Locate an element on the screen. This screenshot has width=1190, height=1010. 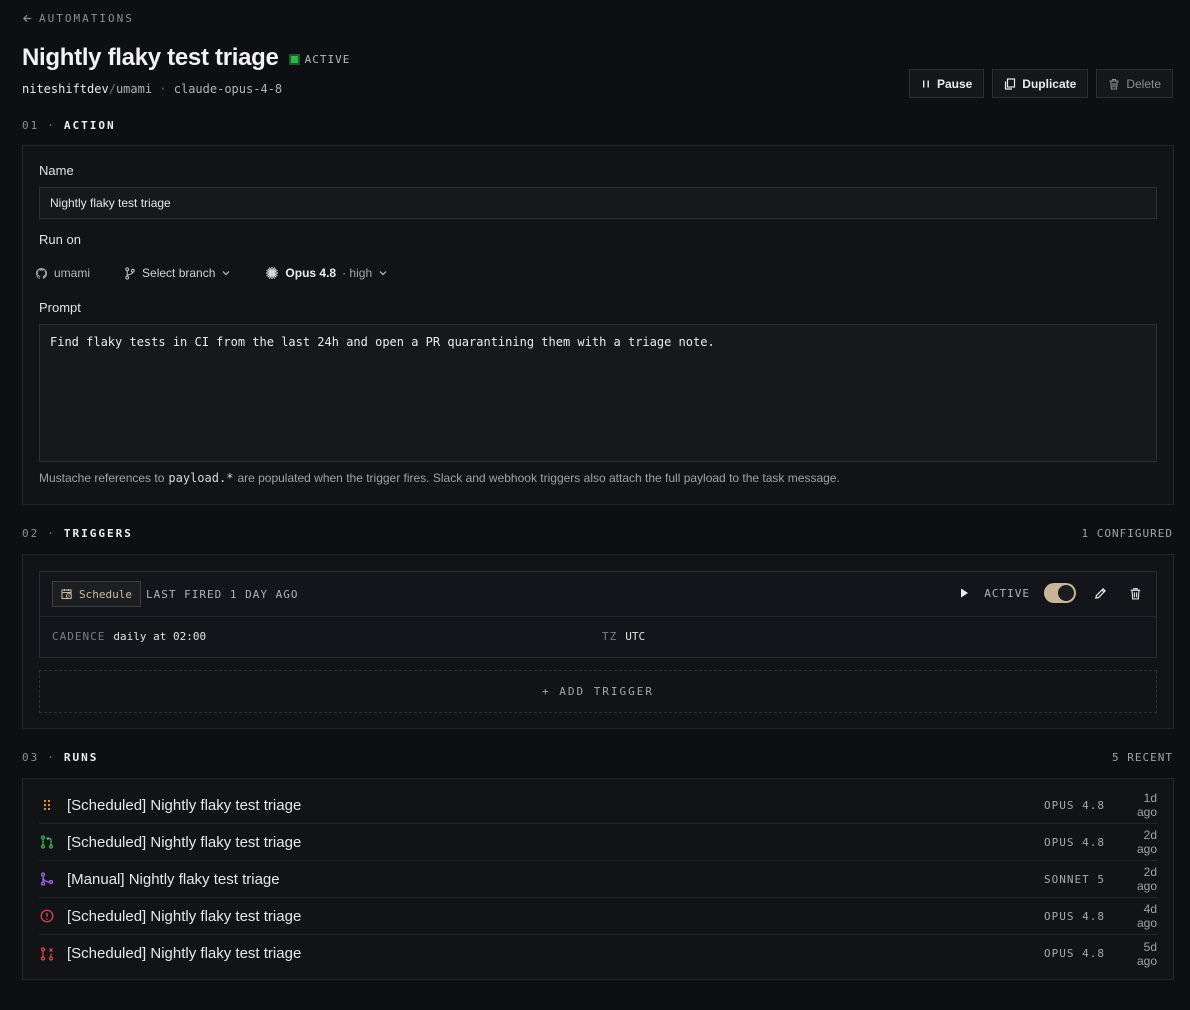
duplicate-label: Duplicate is located at coordinates (1049, 83).